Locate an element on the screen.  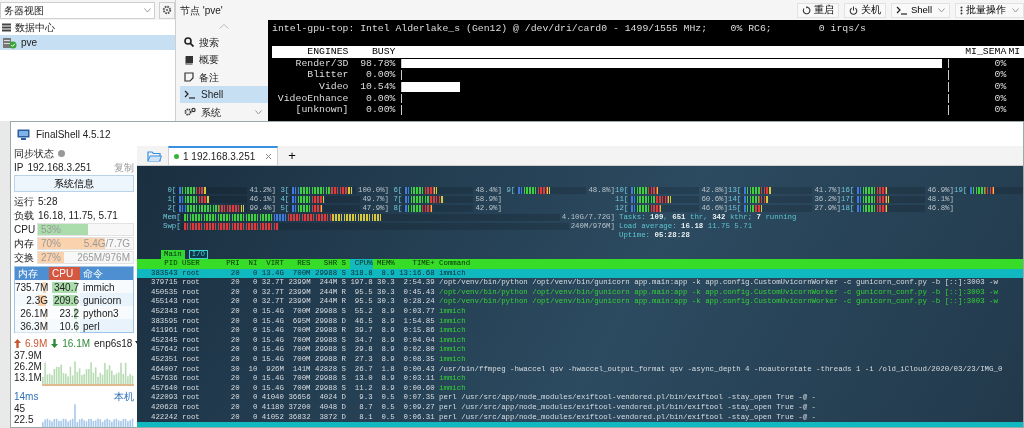
panel-title: 节点 'pve' is located at coordinates (201, 10).